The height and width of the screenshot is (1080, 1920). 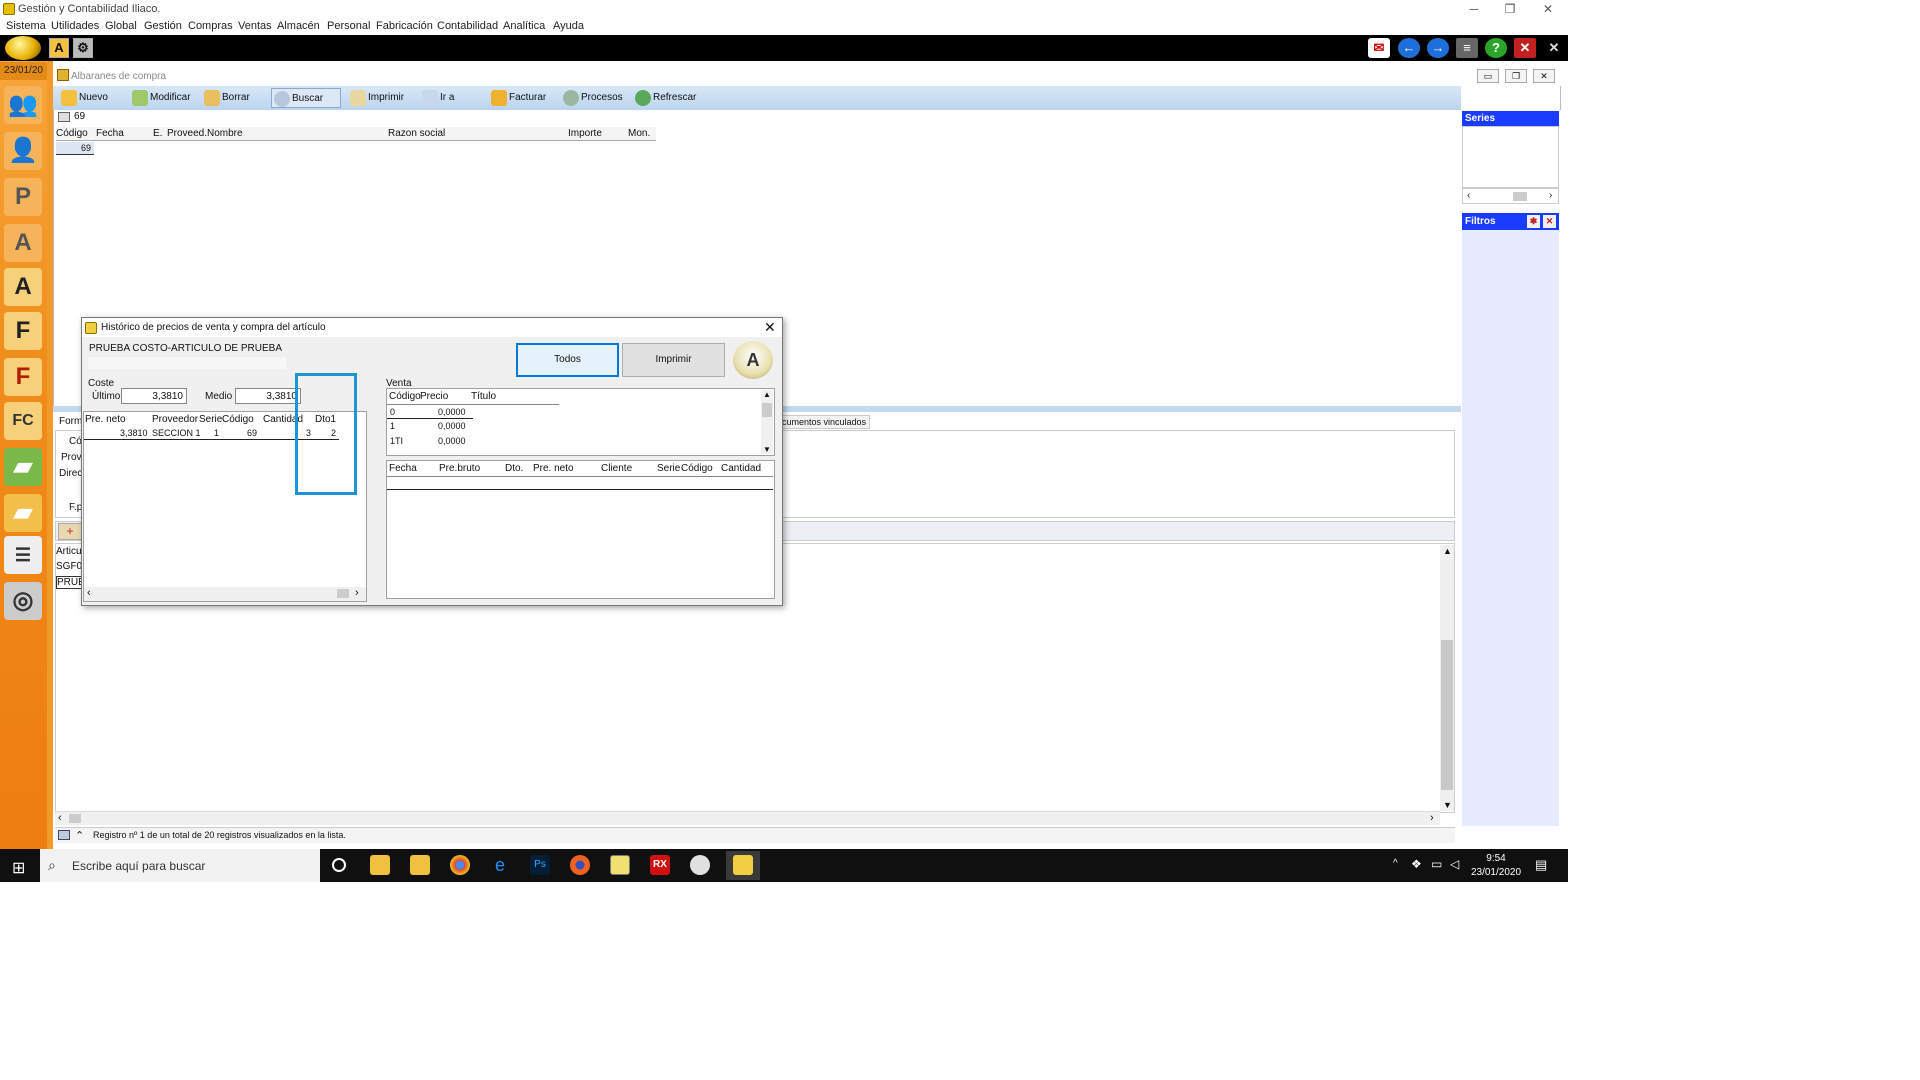 What do you see at coordinates (567, 360) in the screenshot?
I see `todos-button: Todos` at bounding box center [567, 360].